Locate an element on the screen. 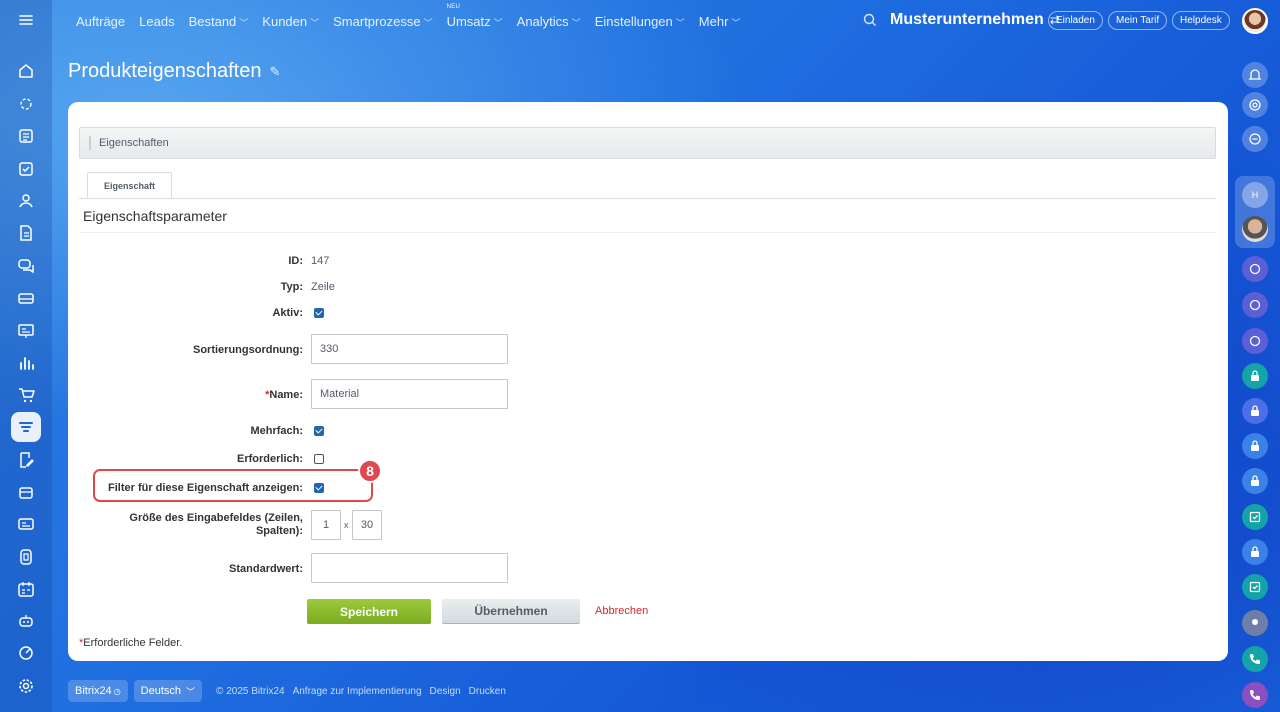 The height and width of the screenshot is (712, 1280). copyright: © 2025 Bitrix24 is located at coordinates (250, 691).